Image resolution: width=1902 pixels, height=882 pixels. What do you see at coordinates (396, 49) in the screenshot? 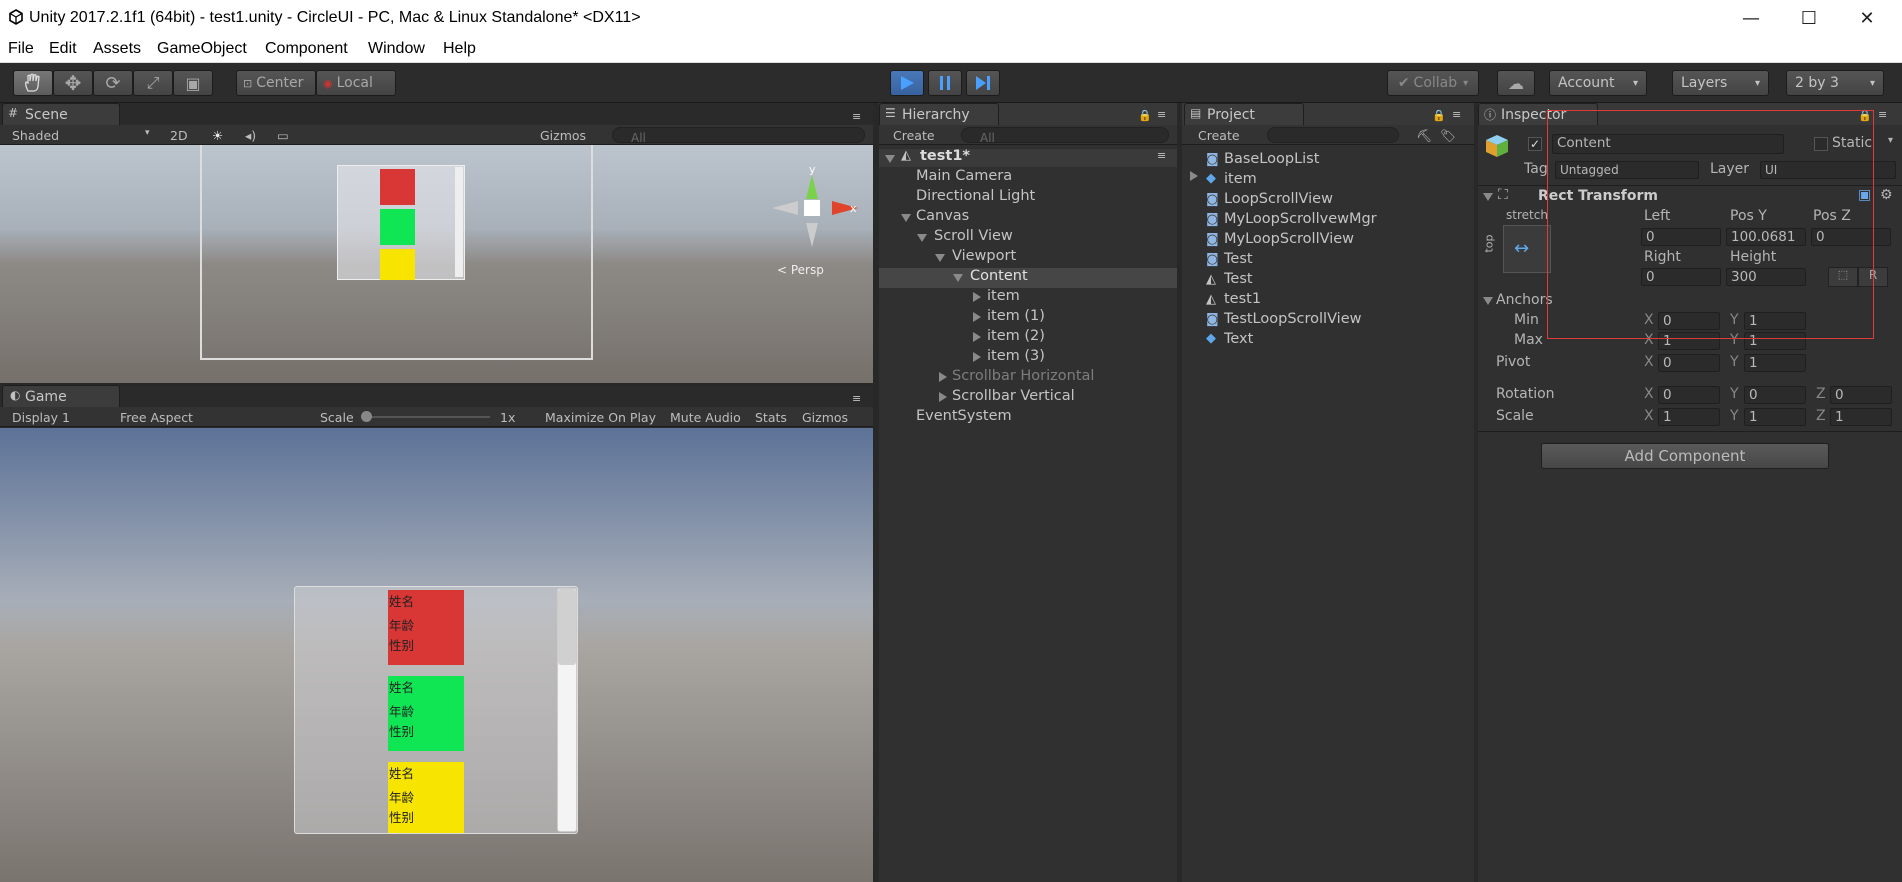
I see `menu-window: Window` at bounding box center [396, 49].